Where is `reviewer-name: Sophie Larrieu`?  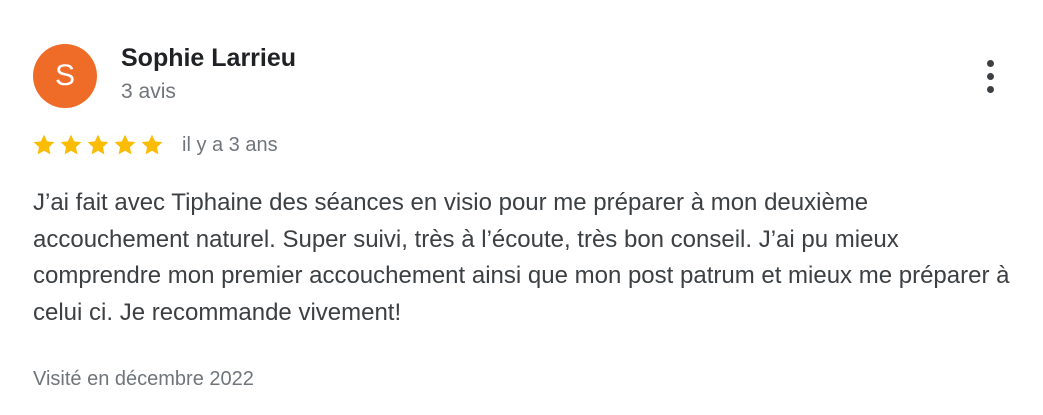
reviewer-name: Sophie Larrieu is located at coordinates (208, 58).